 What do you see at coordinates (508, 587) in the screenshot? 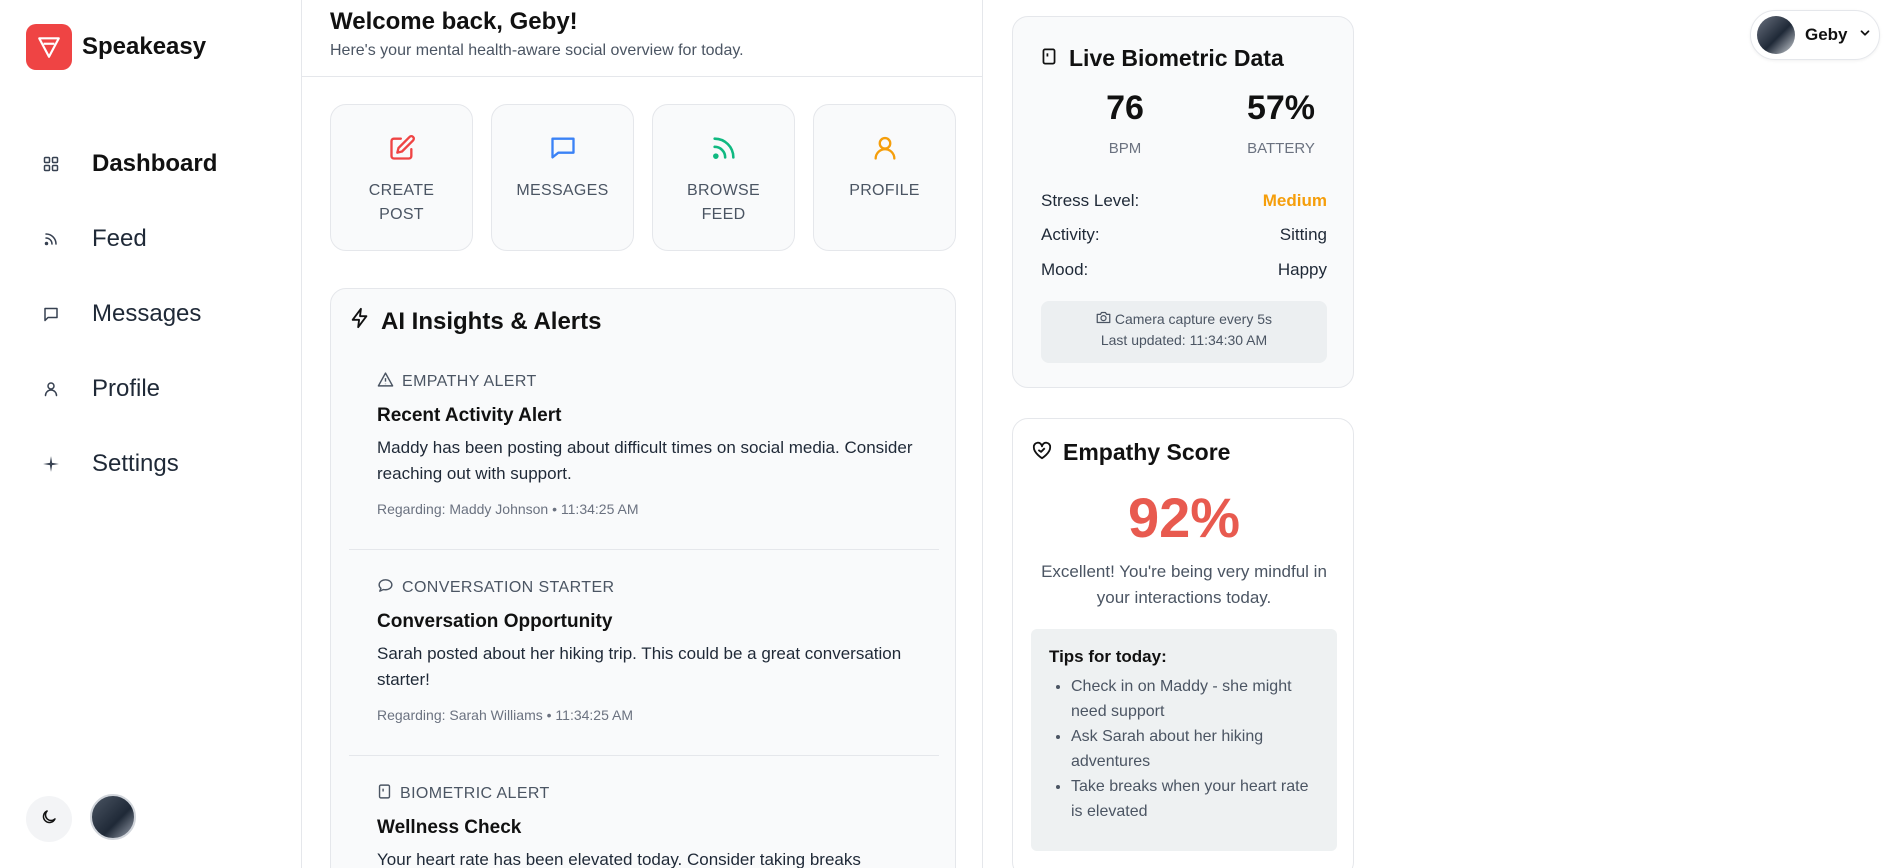
I see `alert-type-label: CONVERSATION STARTER` at bounding box center [508, 587].